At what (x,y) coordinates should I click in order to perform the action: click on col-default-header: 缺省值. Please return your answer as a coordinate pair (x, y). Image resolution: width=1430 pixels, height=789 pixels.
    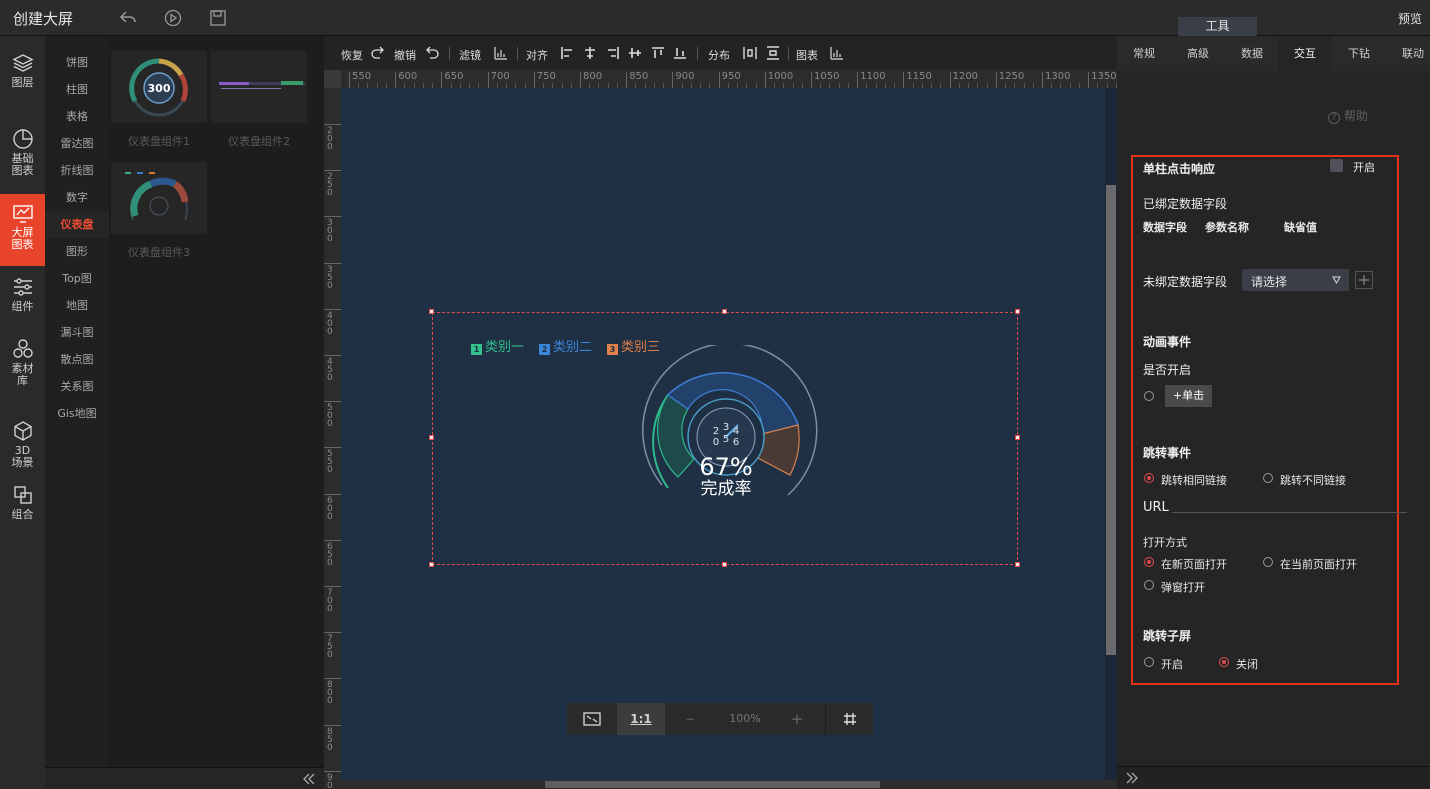
    Looking at the image, I should click on (1300, 227).